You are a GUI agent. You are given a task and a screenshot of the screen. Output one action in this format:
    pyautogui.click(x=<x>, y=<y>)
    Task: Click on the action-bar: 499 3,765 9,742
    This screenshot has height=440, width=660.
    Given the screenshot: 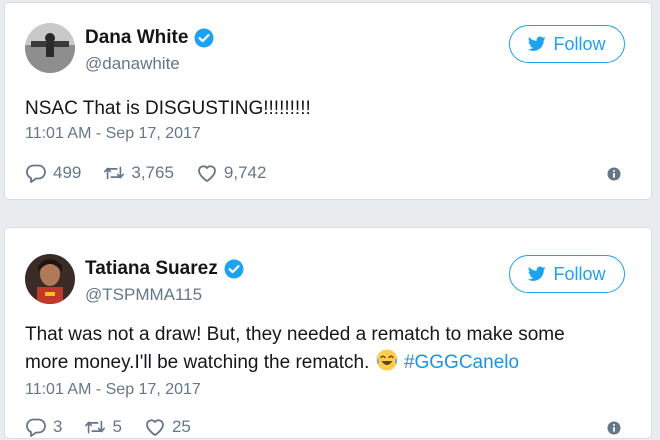 What is the action you would take?
    pyautogui.click(x=156, y=173)
    